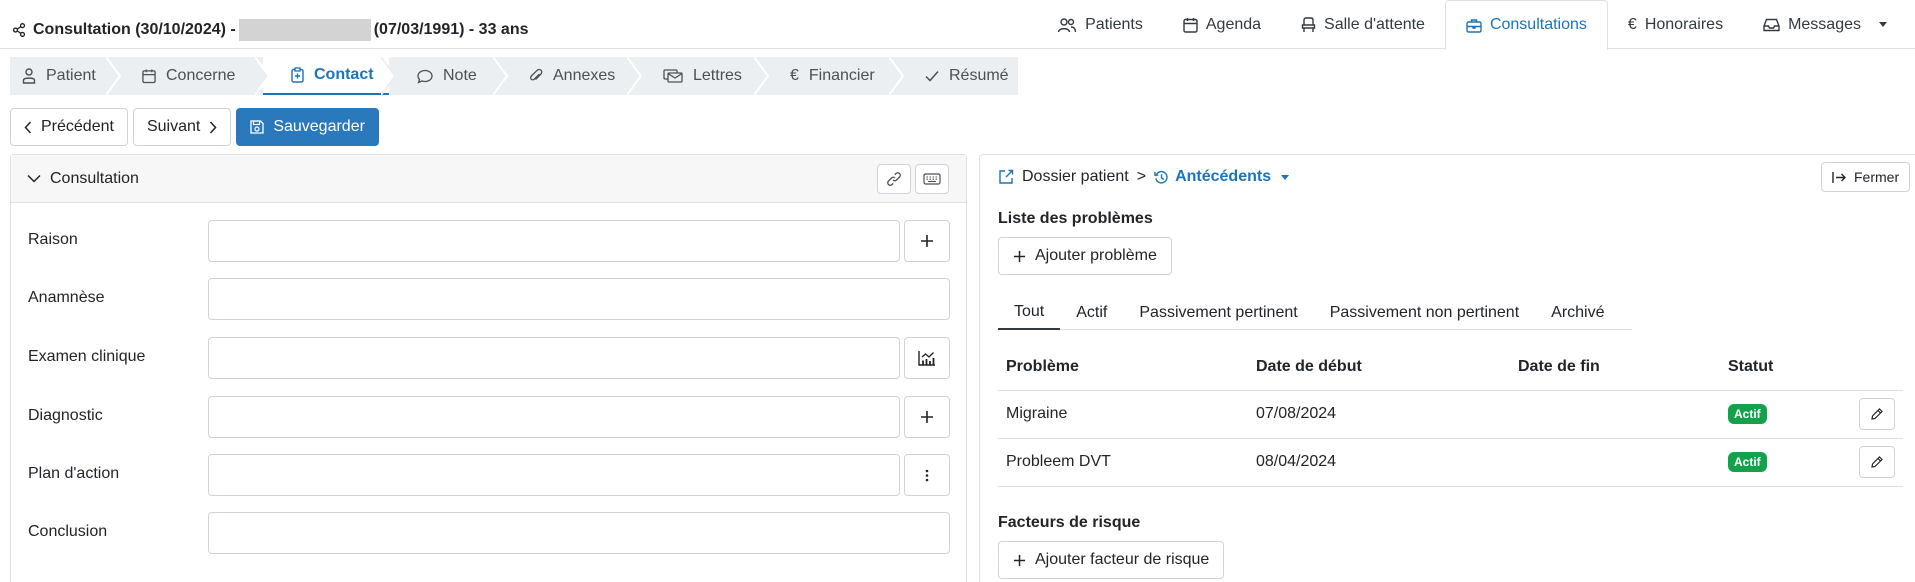 This screenshot has height=582, width=1915. What do you see at coordinates (201, 75) in the screenshot?
I see `step-concerne-label: Concerne` at bounding box center [201, 75].